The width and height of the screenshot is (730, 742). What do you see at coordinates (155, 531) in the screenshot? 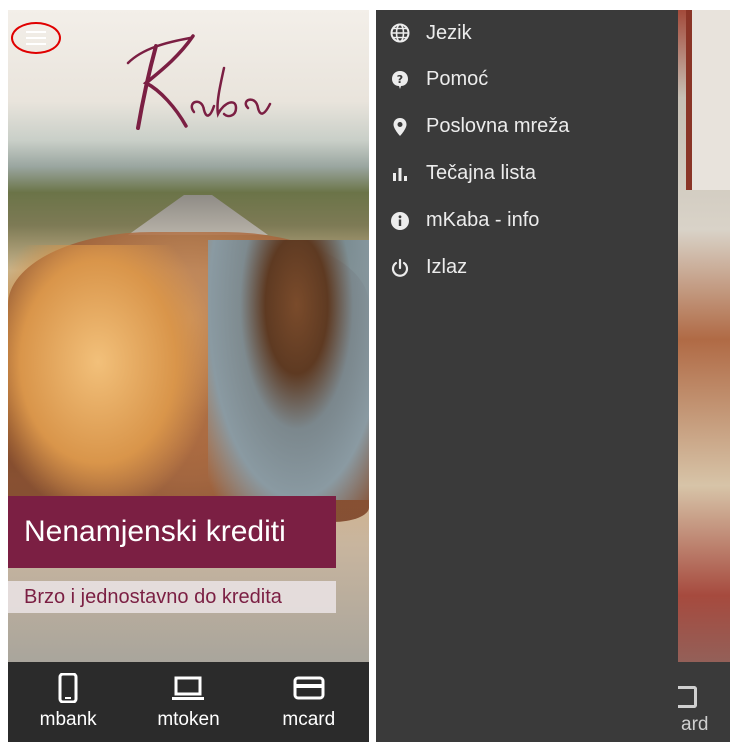
I see `promo-title: Nenamjenski krediti` at bounding box center [155, 531].